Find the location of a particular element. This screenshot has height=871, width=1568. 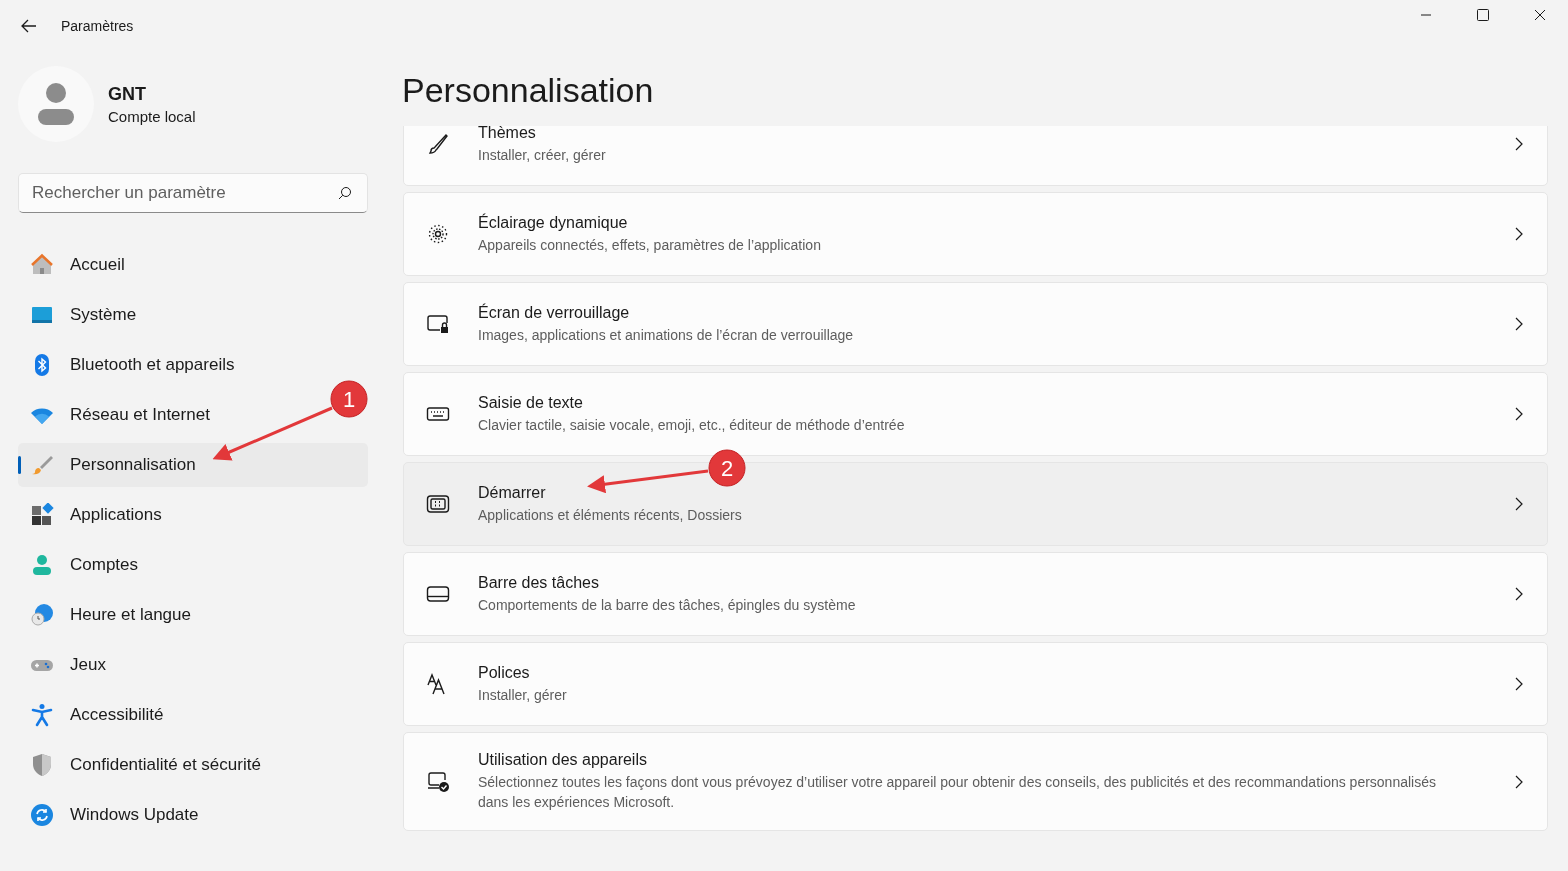

settings-card is located at coordinates (975, 781).